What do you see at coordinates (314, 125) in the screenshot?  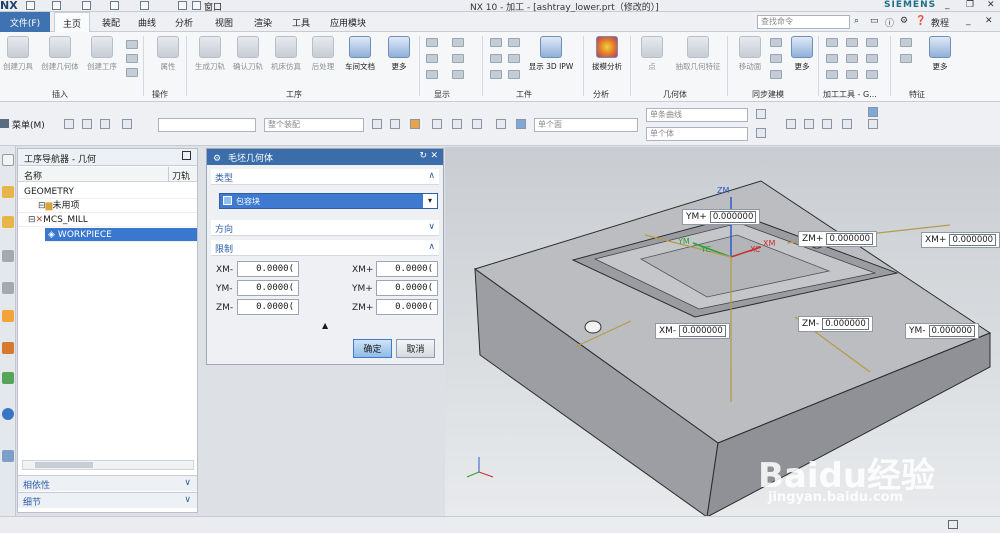 I see `assembly-filter-select: 整个装配` at bounding box center [314, 125].